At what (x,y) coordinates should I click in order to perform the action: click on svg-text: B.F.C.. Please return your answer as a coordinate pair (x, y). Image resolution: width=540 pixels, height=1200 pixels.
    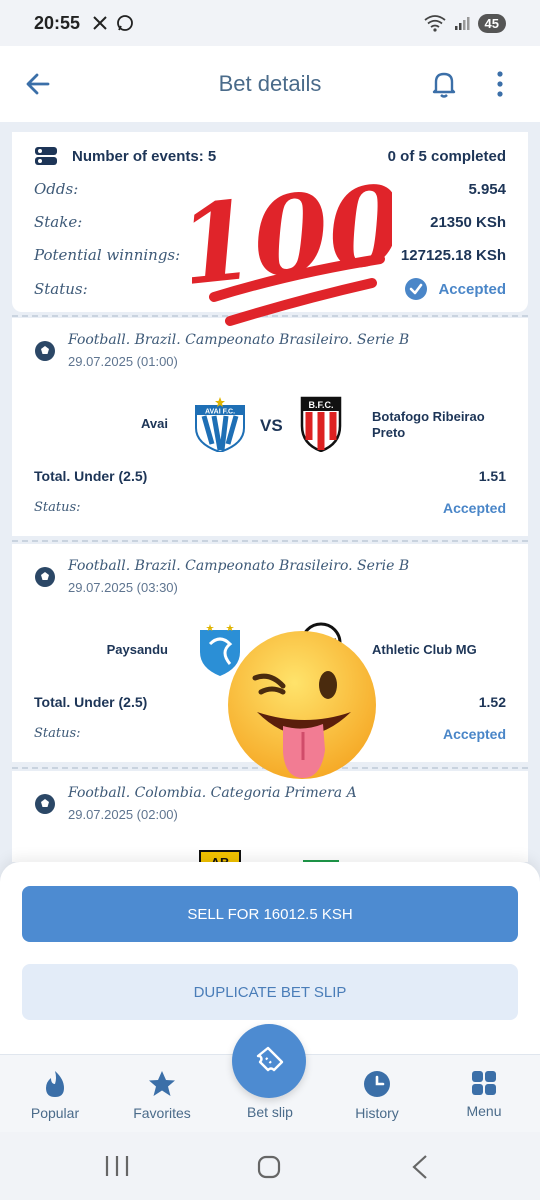
    Looking at the image, I should click on (320, 405).